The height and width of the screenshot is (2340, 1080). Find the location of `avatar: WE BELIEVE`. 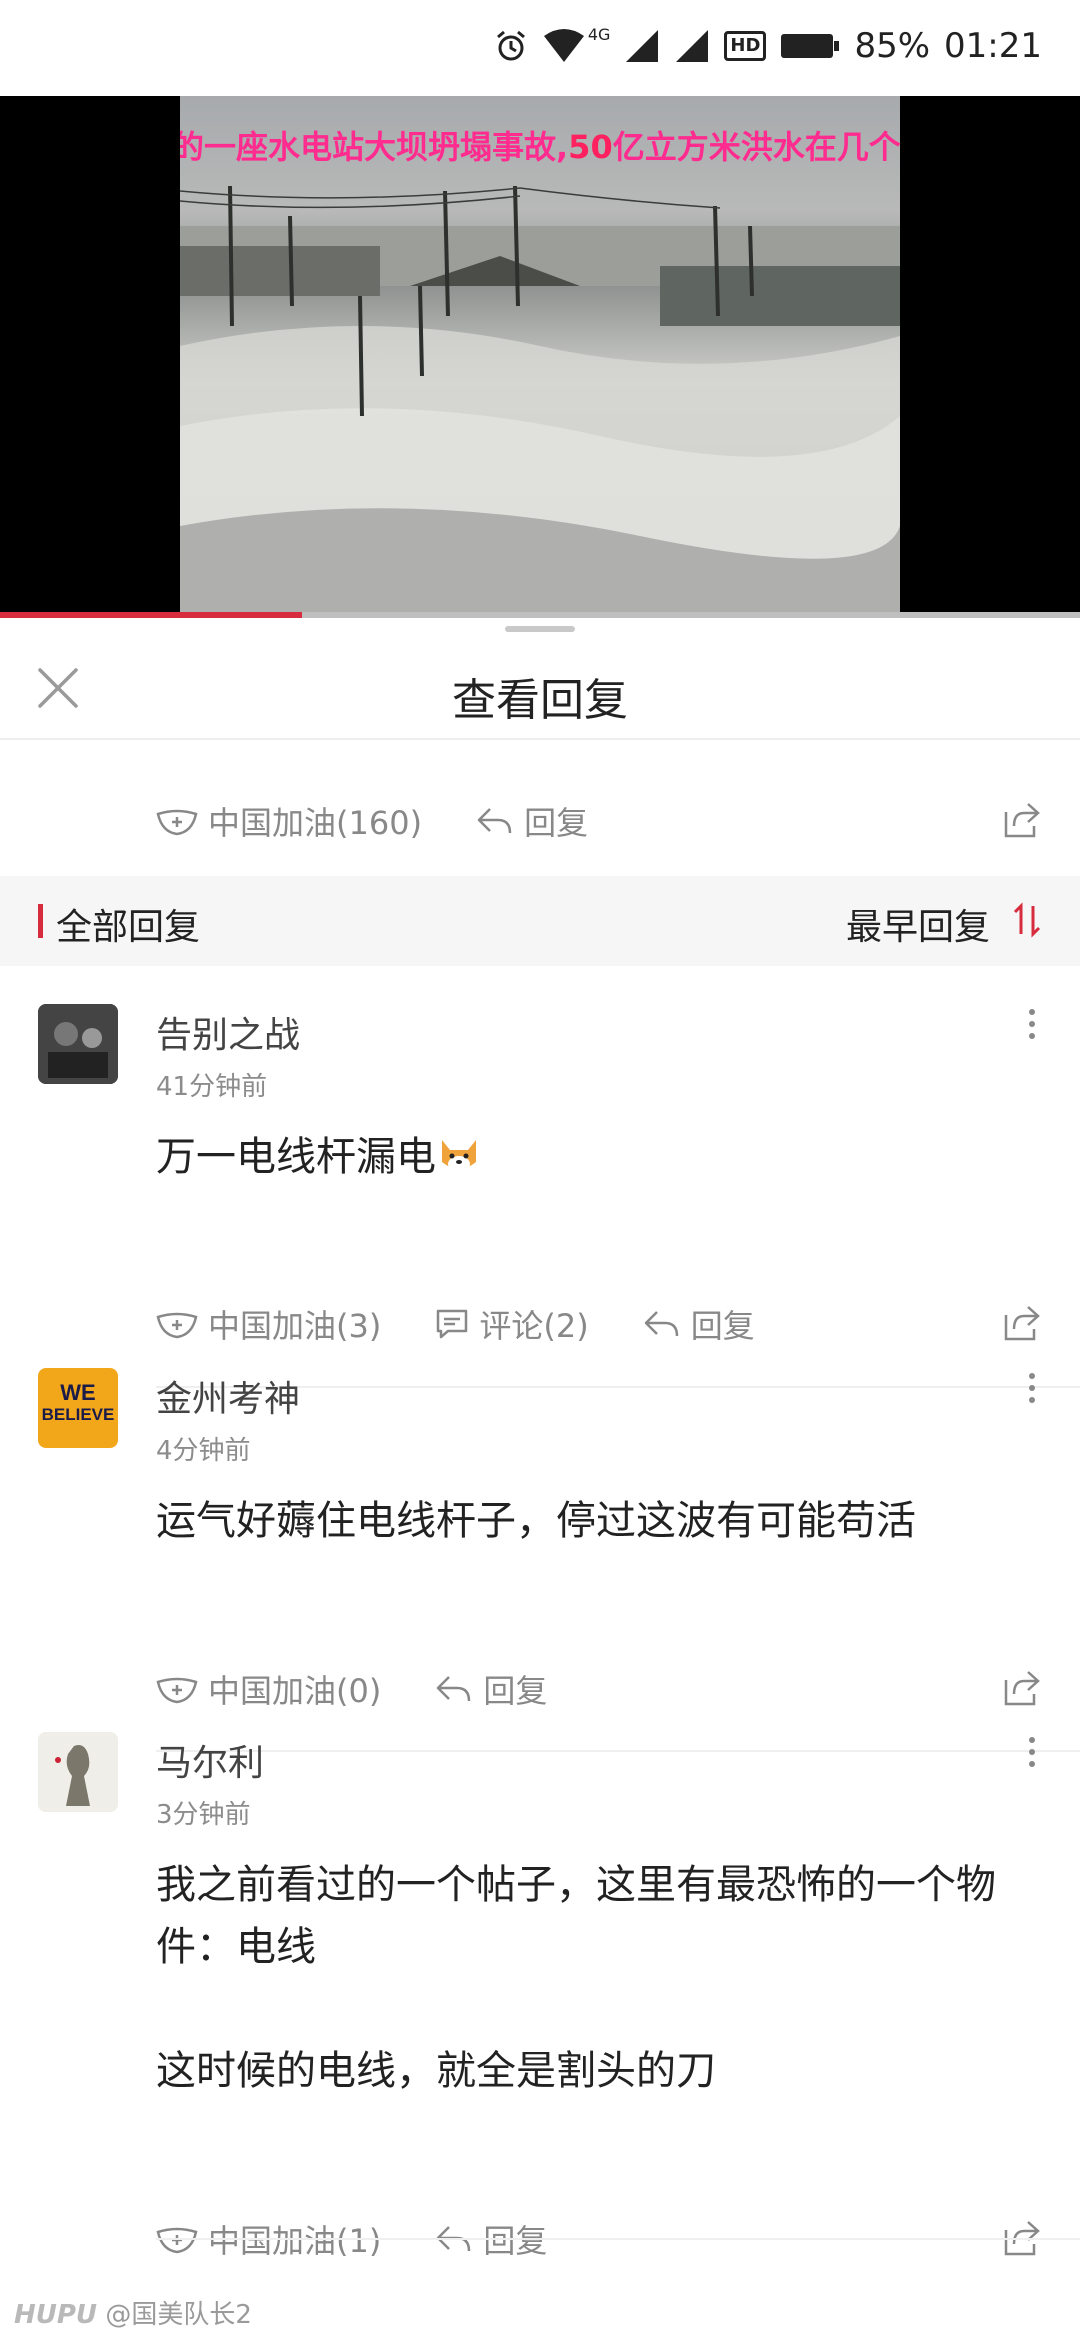

avatar: WE BELIEVE is located at coordinates (78, 1408).